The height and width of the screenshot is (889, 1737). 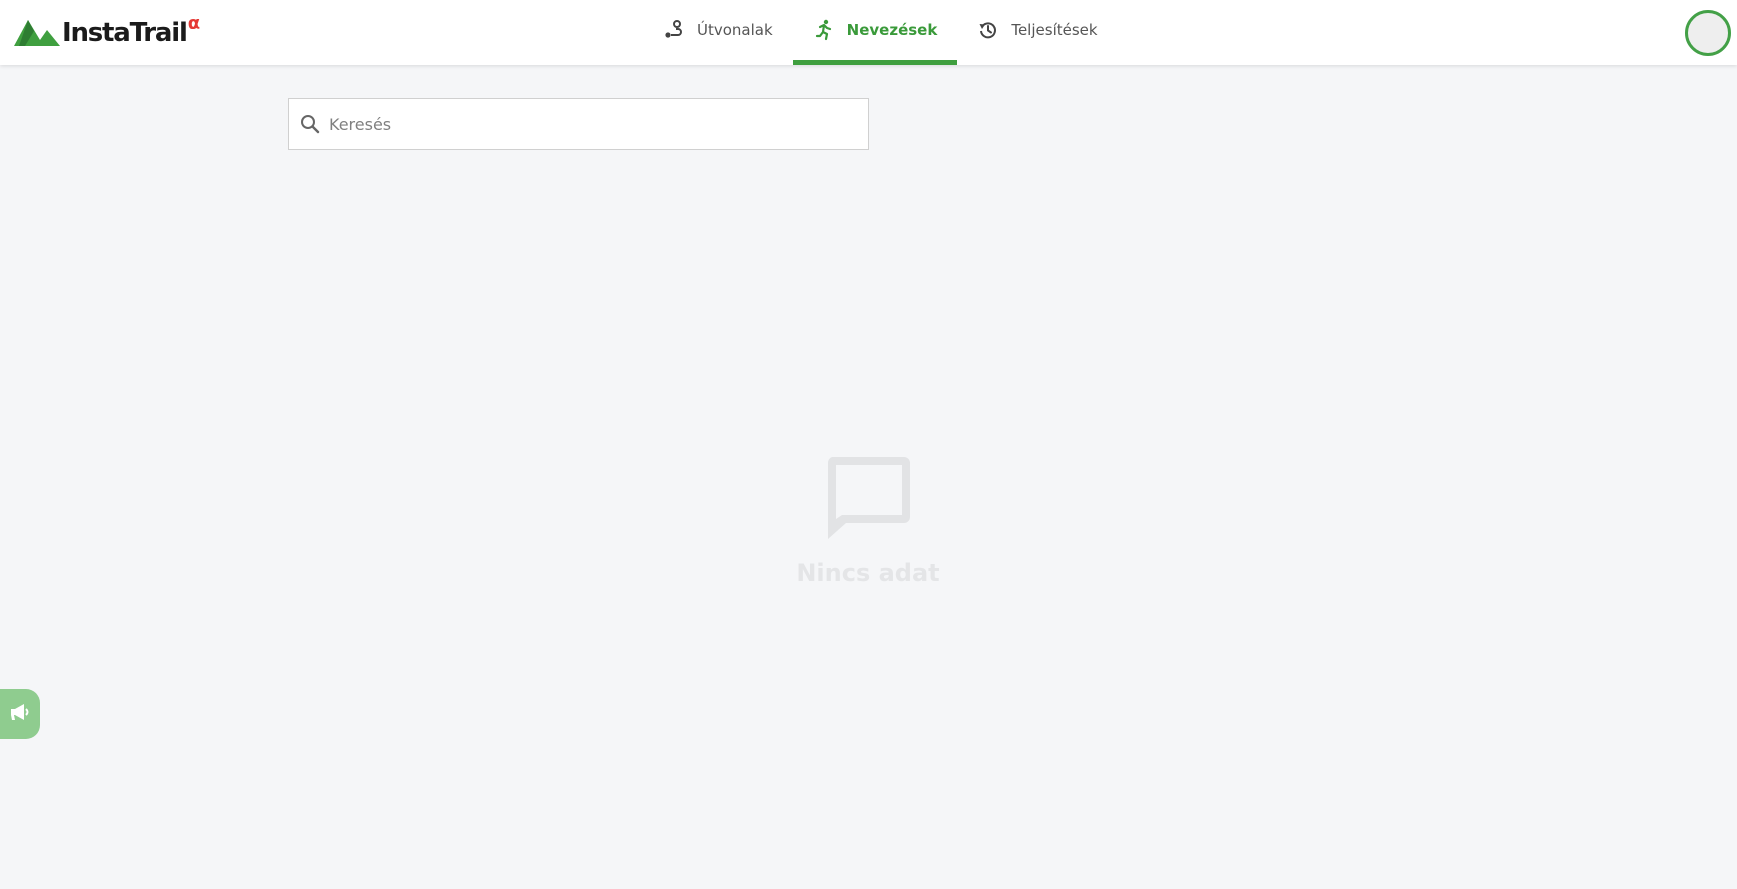 What do you see at coordinates (868, 500) in the screenshot?
I see `chat-bubble-icon` at bounding box center [868, 500].